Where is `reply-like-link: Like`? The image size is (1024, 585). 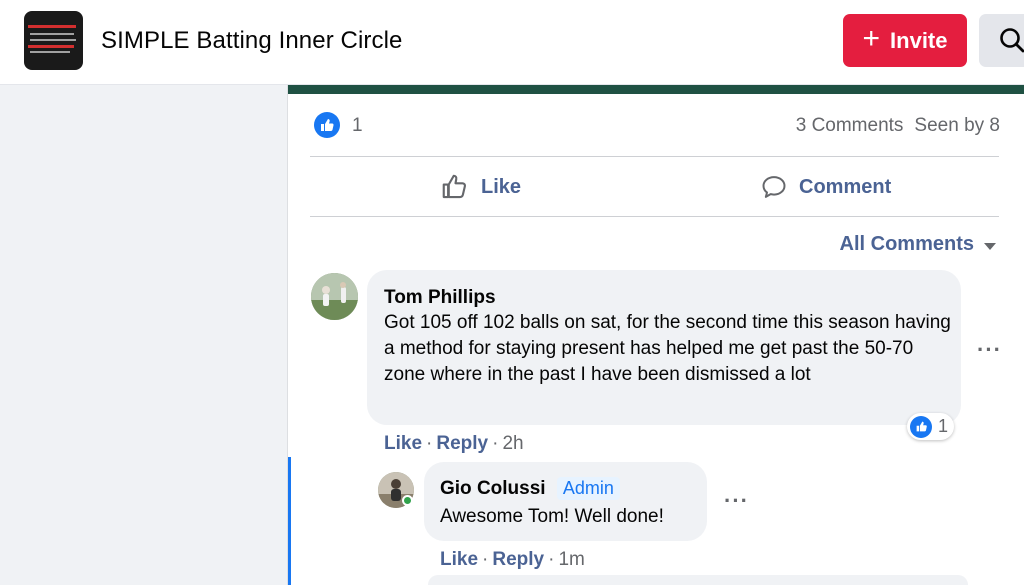 reply-like-link: Like is located at coordinates (459, 560).